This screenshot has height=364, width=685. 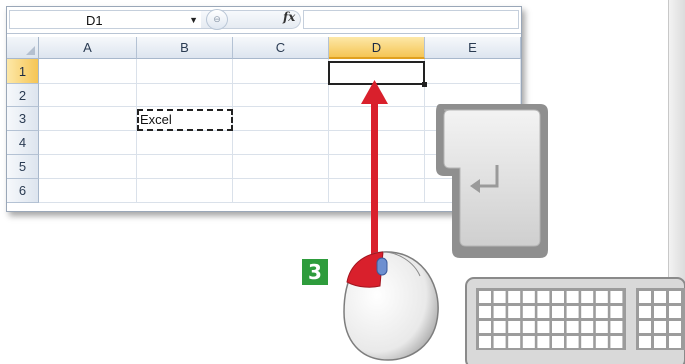 What do you see at coordinates (575, 320) in the screenshot?
I see `keyboard-icon` at bounding box center [575, 320].